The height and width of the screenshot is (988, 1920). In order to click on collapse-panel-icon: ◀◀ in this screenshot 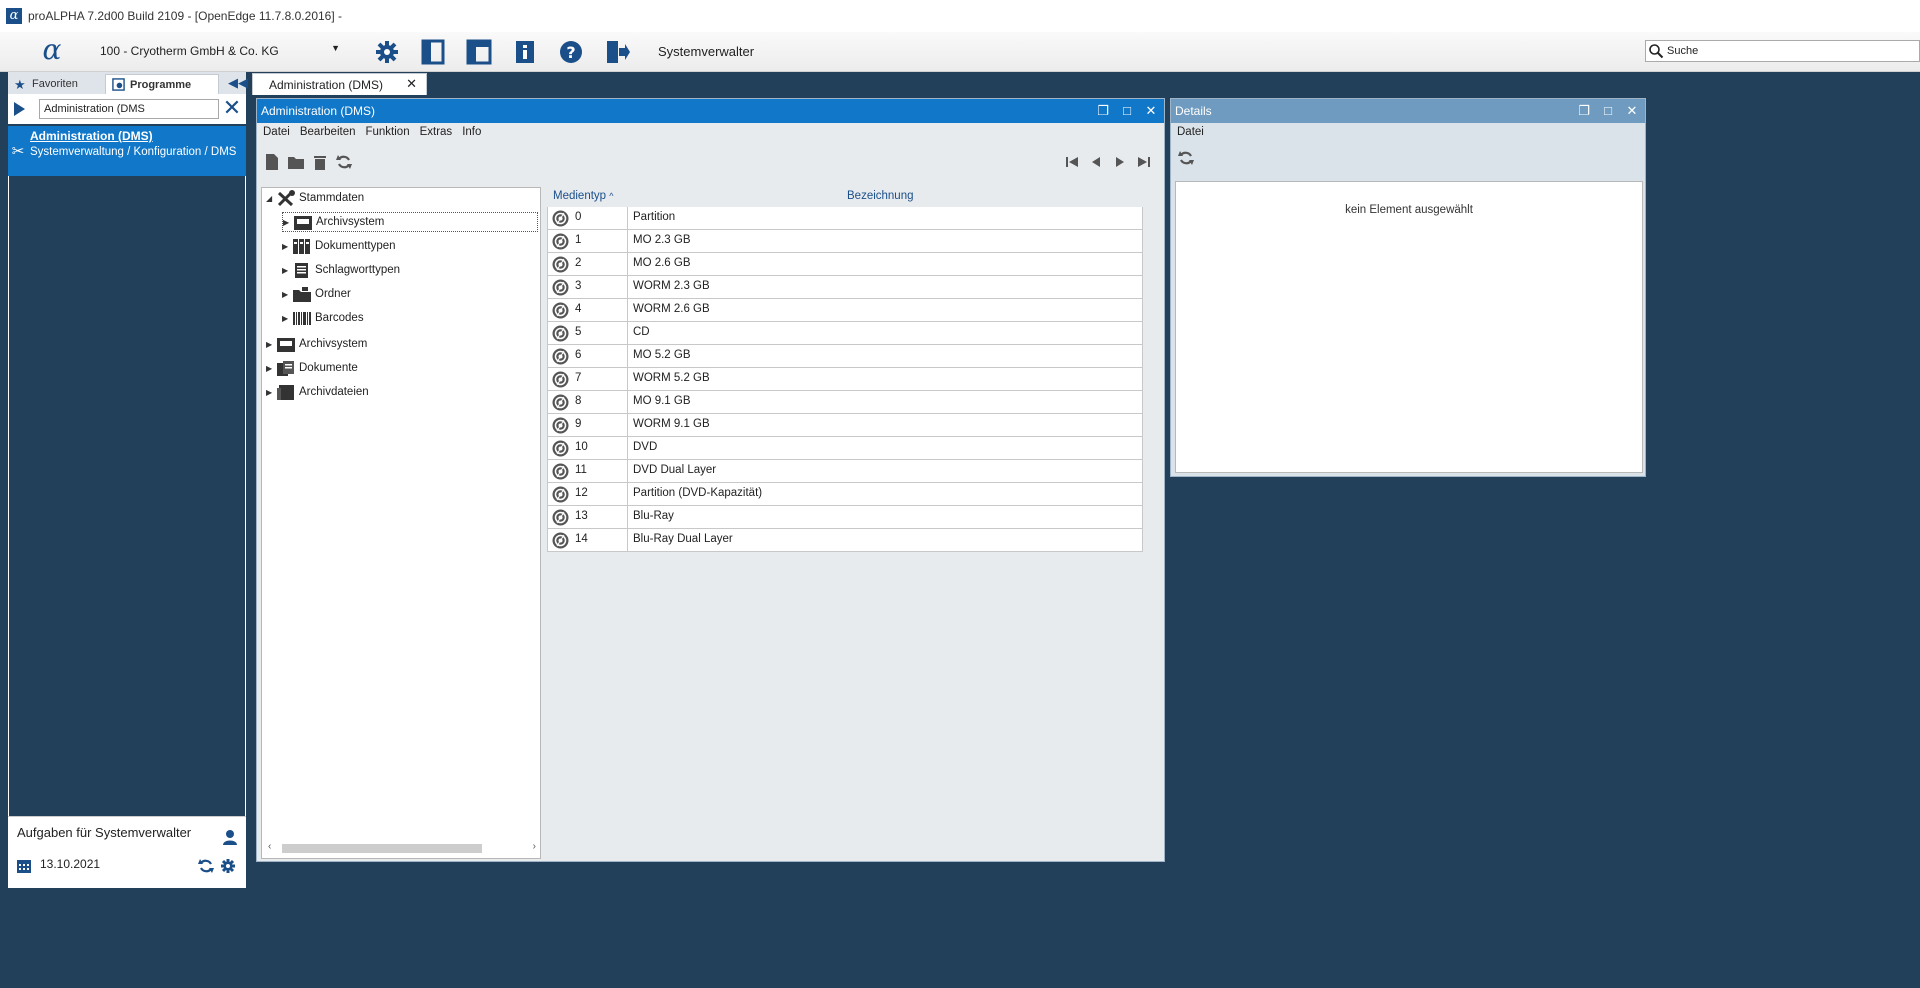, I will do `click(238, 83)`.